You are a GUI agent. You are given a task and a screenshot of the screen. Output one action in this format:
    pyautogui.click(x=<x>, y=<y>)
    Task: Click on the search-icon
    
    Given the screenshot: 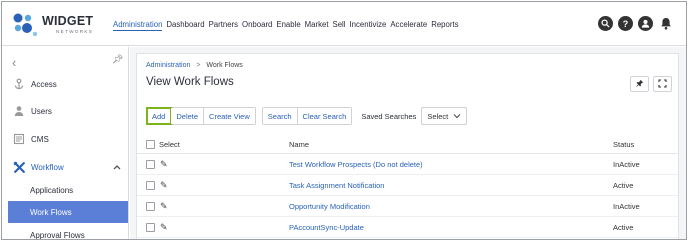 What is the action you would take?
    pyautogui.click(x=605, y=23)
    